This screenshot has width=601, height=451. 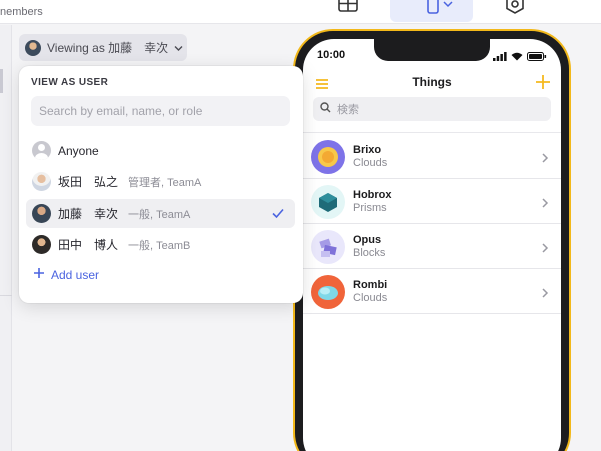 I want to click on add-user-label: Add user, so click(x=75, y=274).